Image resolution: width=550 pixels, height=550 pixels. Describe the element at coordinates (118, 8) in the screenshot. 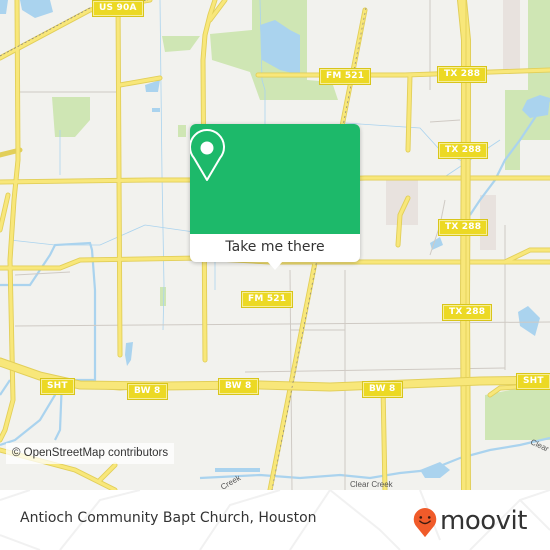

I see `road-shield-us-90a: US 90A` at that location.